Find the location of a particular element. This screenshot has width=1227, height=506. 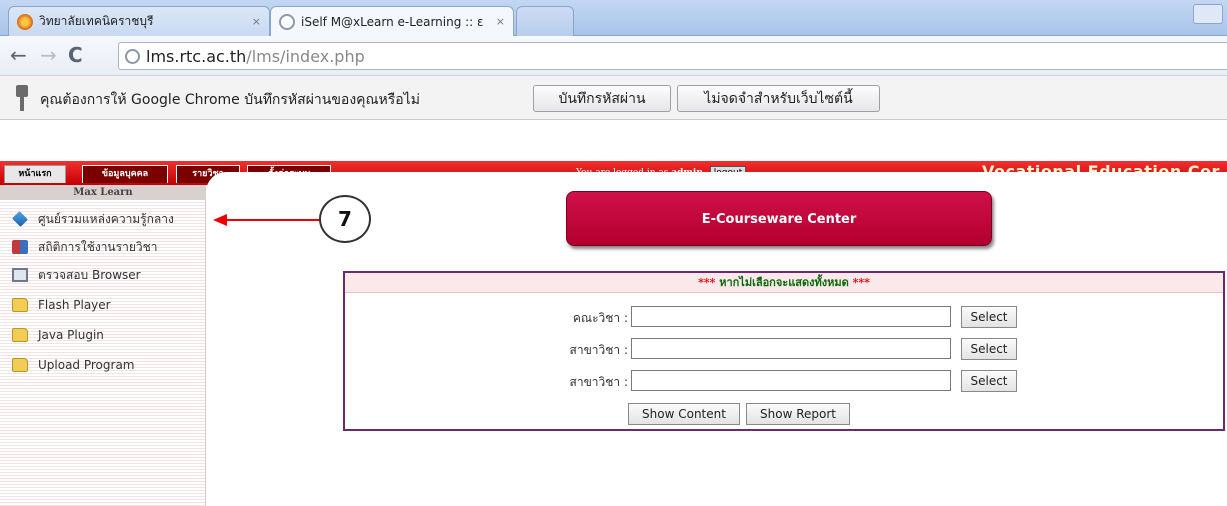

faculty-select-button: Select is located at coordinates (989, 317).